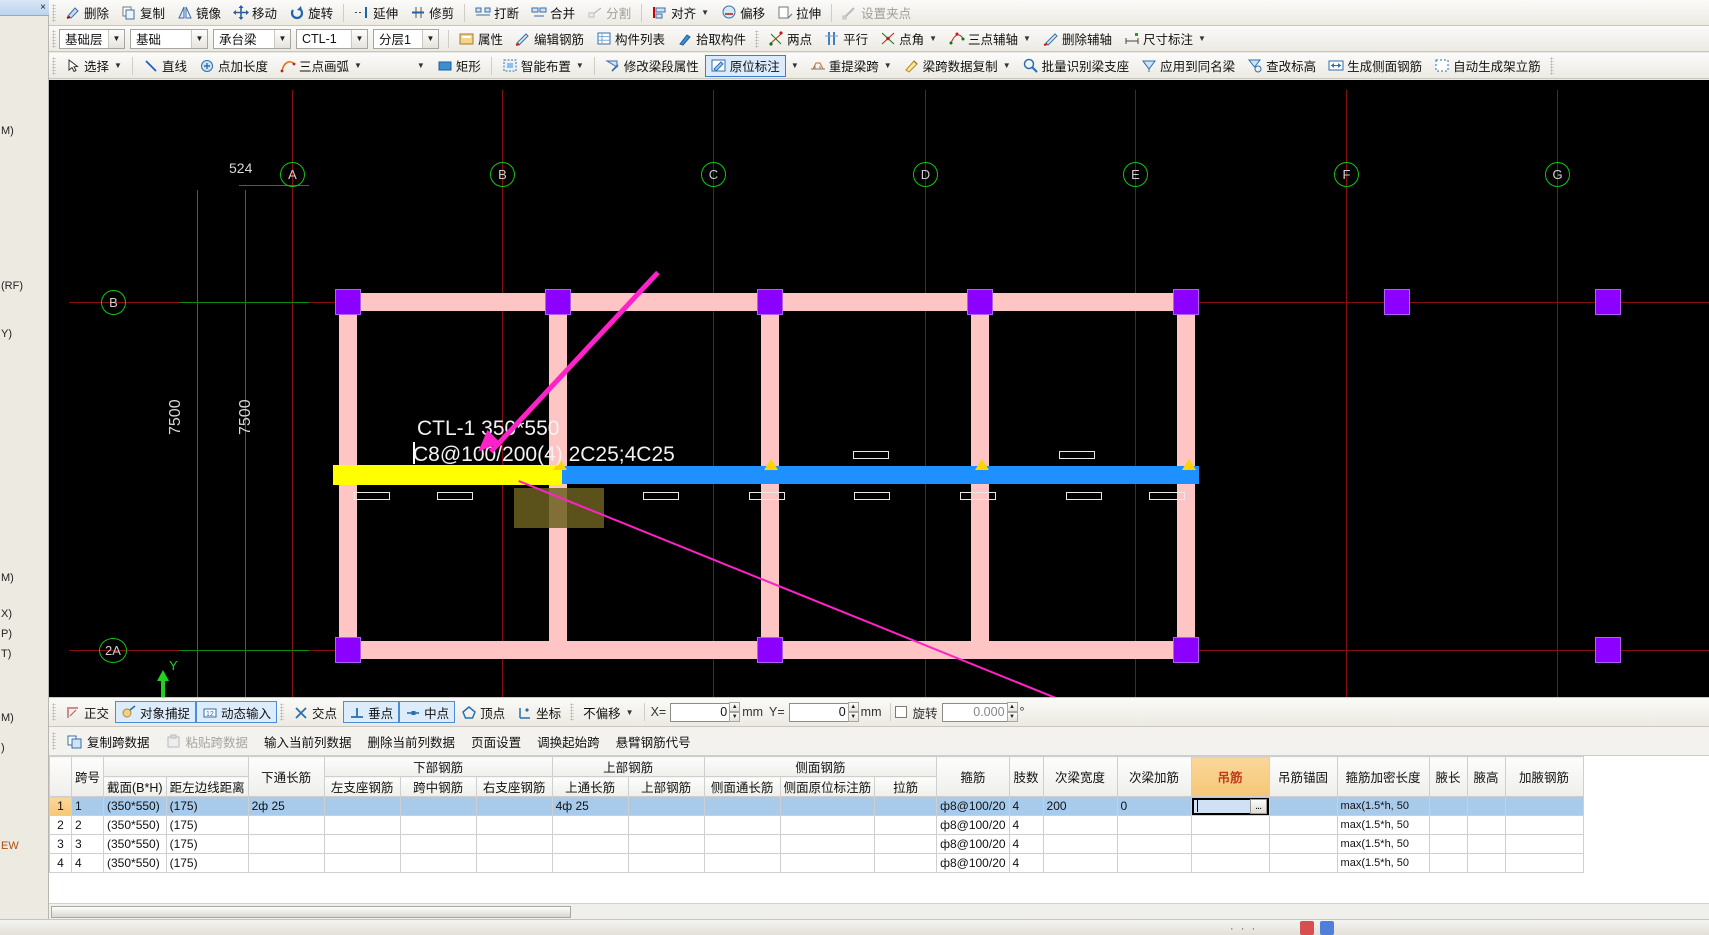 This screenshot has height=935, width=1709. What do you see at coordinates (666, 786) in the screenshot?
I see `th-top-rebar: 上部钢筋` at bounding box center [666, 786].